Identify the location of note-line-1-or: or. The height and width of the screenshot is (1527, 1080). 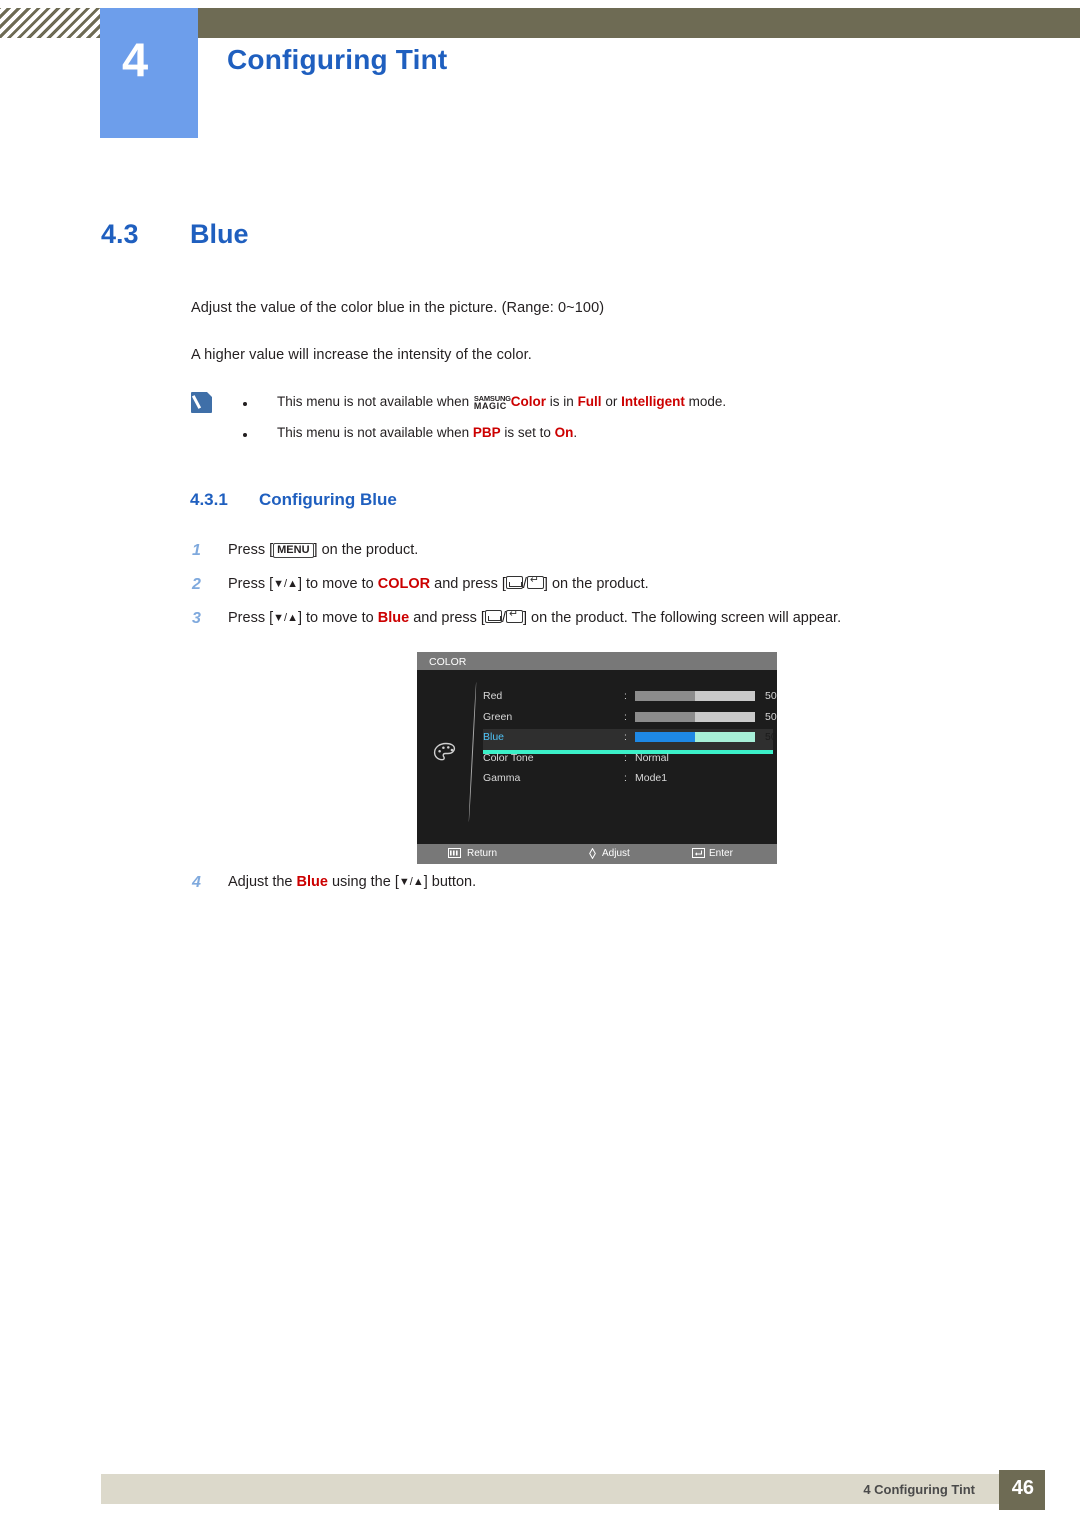
(611, 401).